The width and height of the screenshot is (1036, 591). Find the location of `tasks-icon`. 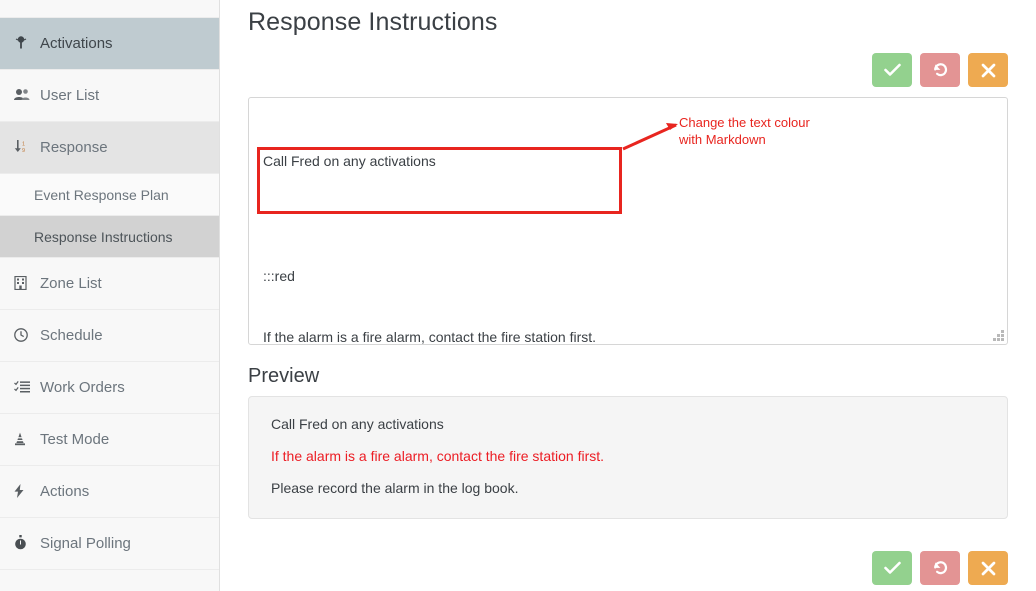

tasks-icon is located at coordinates (25, 387).